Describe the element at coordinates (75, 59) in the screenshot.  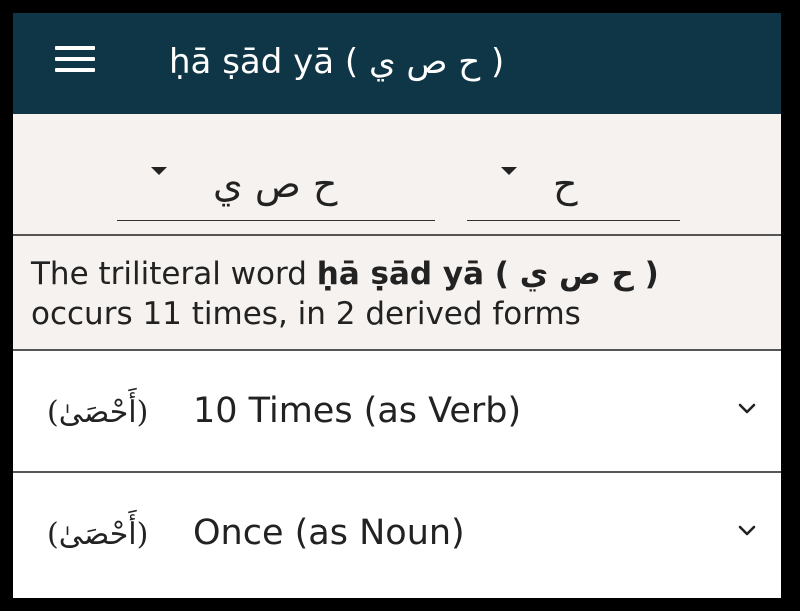
I see `hamburger-menu-icon` at that location.